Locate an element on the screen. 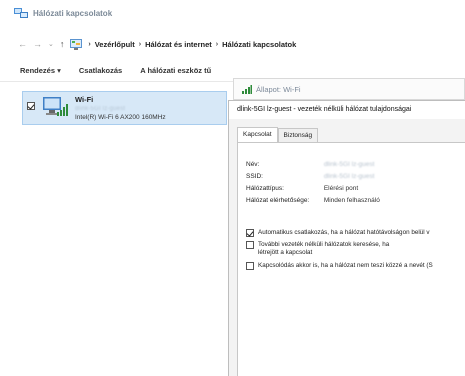  connect-button: Csatlakozás is located at coordinates (100, 70).